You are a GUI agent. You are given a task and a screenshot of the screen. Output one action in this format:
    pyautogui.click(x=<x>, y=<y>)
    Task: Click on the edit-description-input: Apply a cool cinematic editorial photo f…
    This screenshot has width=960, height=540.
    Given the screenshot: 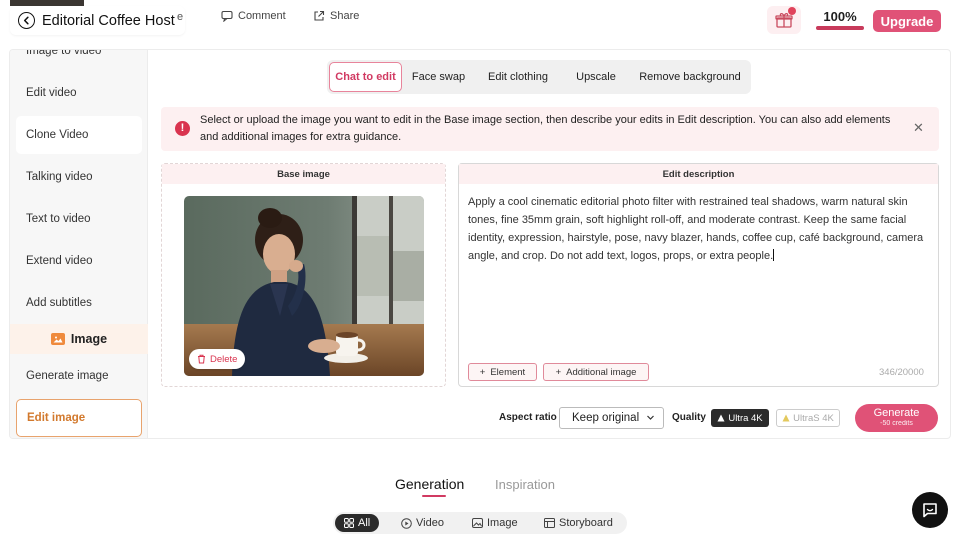 What is the action you would take?
    pyautogui.click(x=699, y=229)
    